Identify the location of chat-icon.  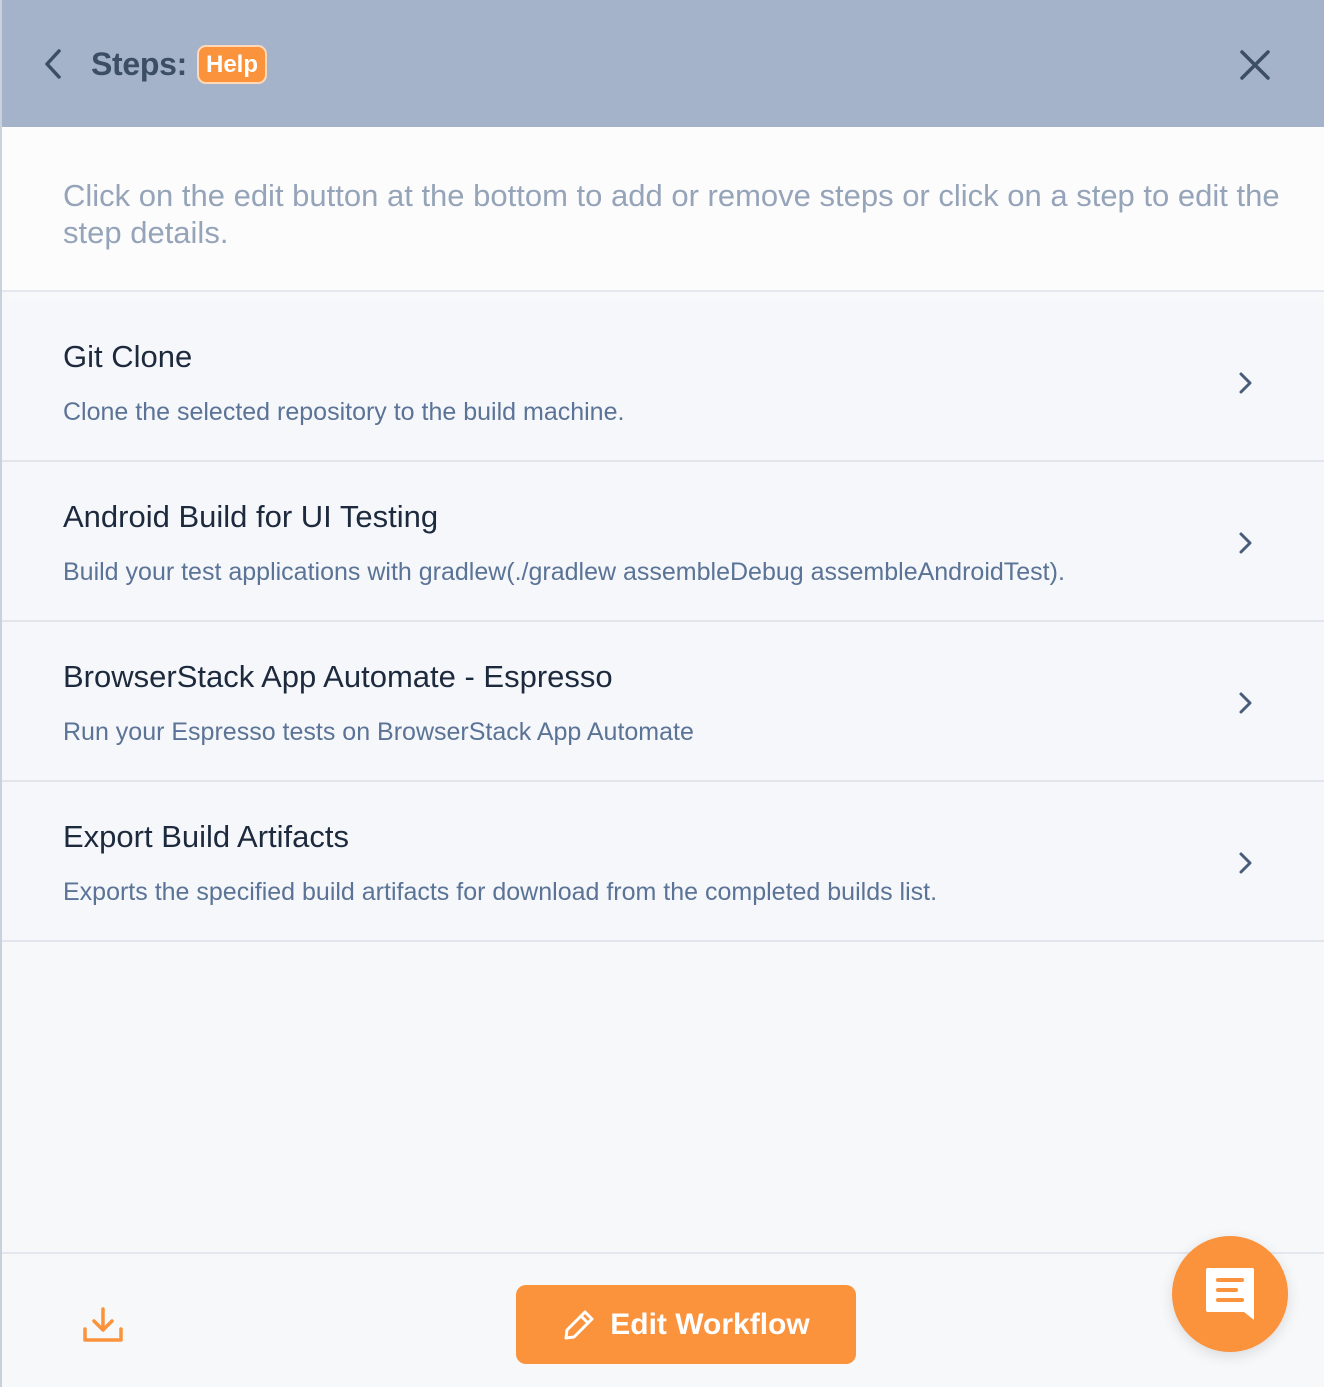
(1230, 1294).